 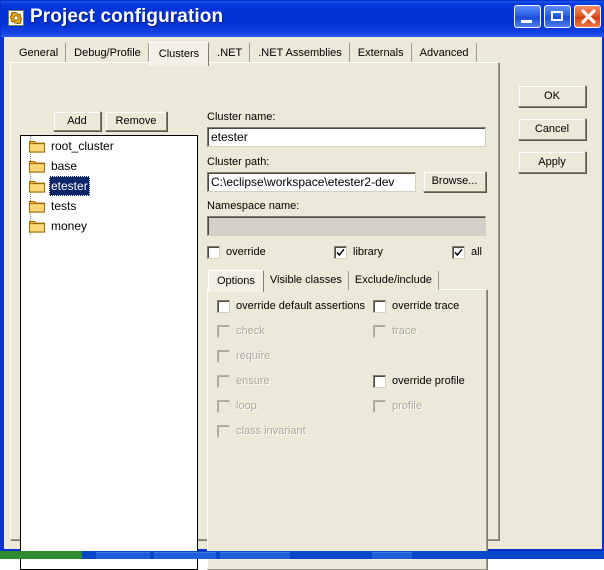 I want to click on inner-tab-label: Exclude/include, so click(x=393, y=280).